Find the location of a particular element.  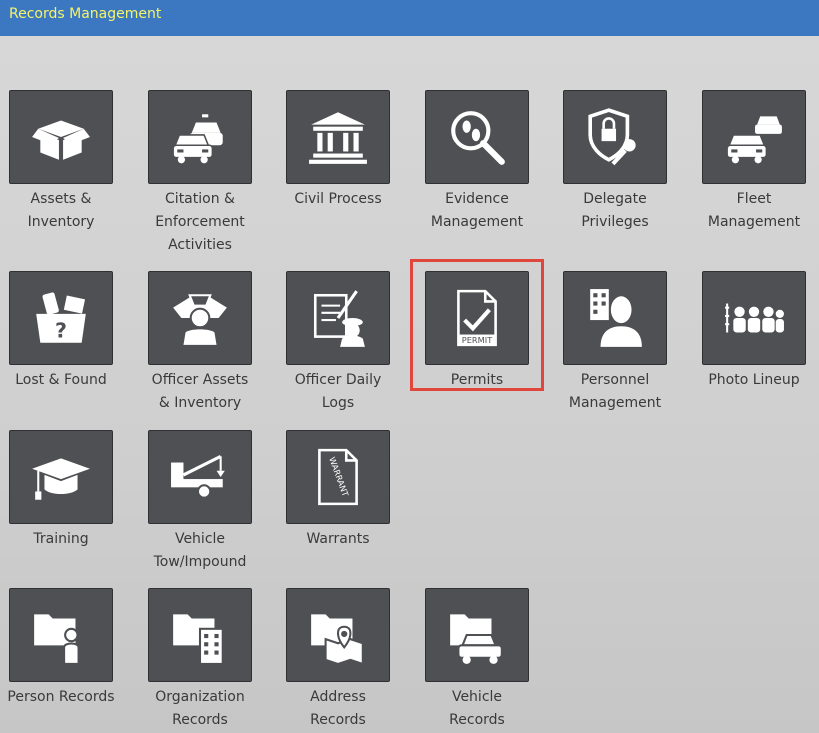

tile-label: Vehicle Tow/Impound is located at coordinates (200, 550).